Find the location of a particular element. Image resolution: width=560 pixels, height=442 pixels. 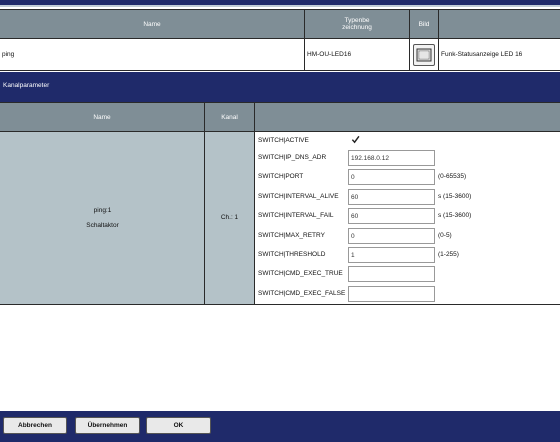

param-label: SWITCH|THRESHOLD is located at coordinates (292, 254).